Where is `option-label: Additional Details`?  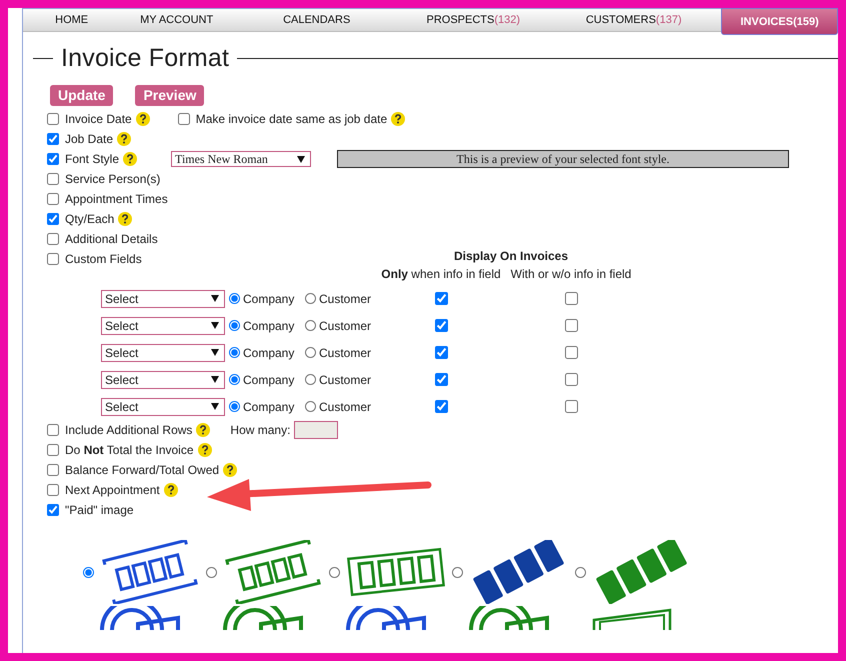
option-label: Additional Details is located at coordinates (111, 239).